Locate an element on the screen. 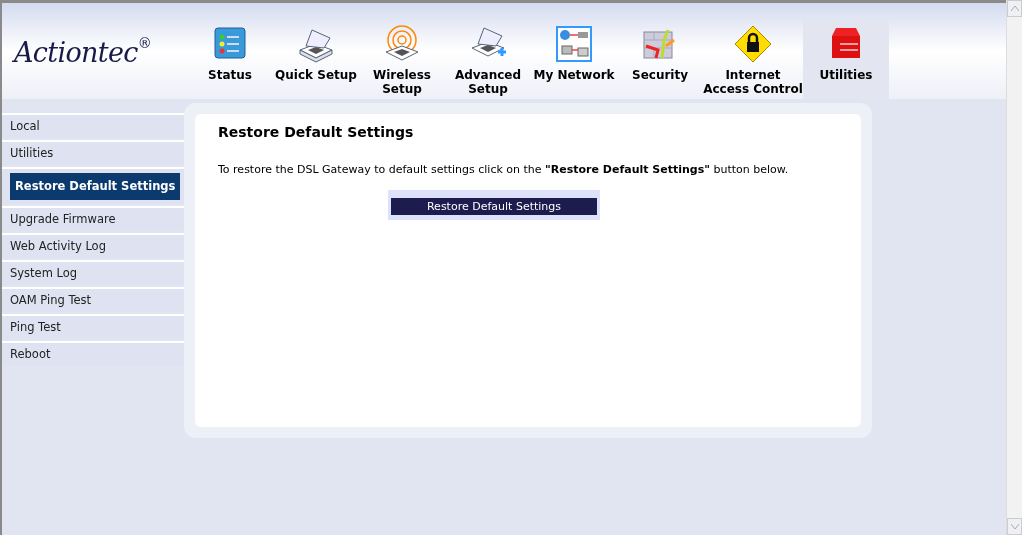  nav-tab: Internet Access Control is located at coordinates (753, 59).